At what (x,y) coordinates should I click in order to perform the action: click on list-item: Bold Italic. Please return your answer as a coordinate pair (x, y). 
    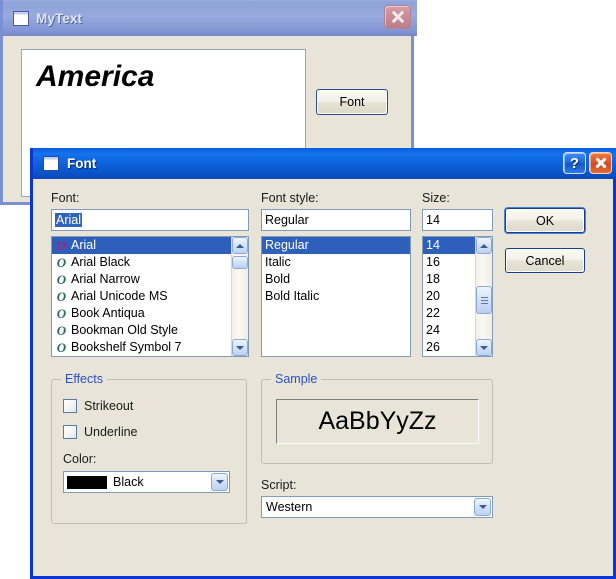
    Looking at the image, I should click on (336, 296).